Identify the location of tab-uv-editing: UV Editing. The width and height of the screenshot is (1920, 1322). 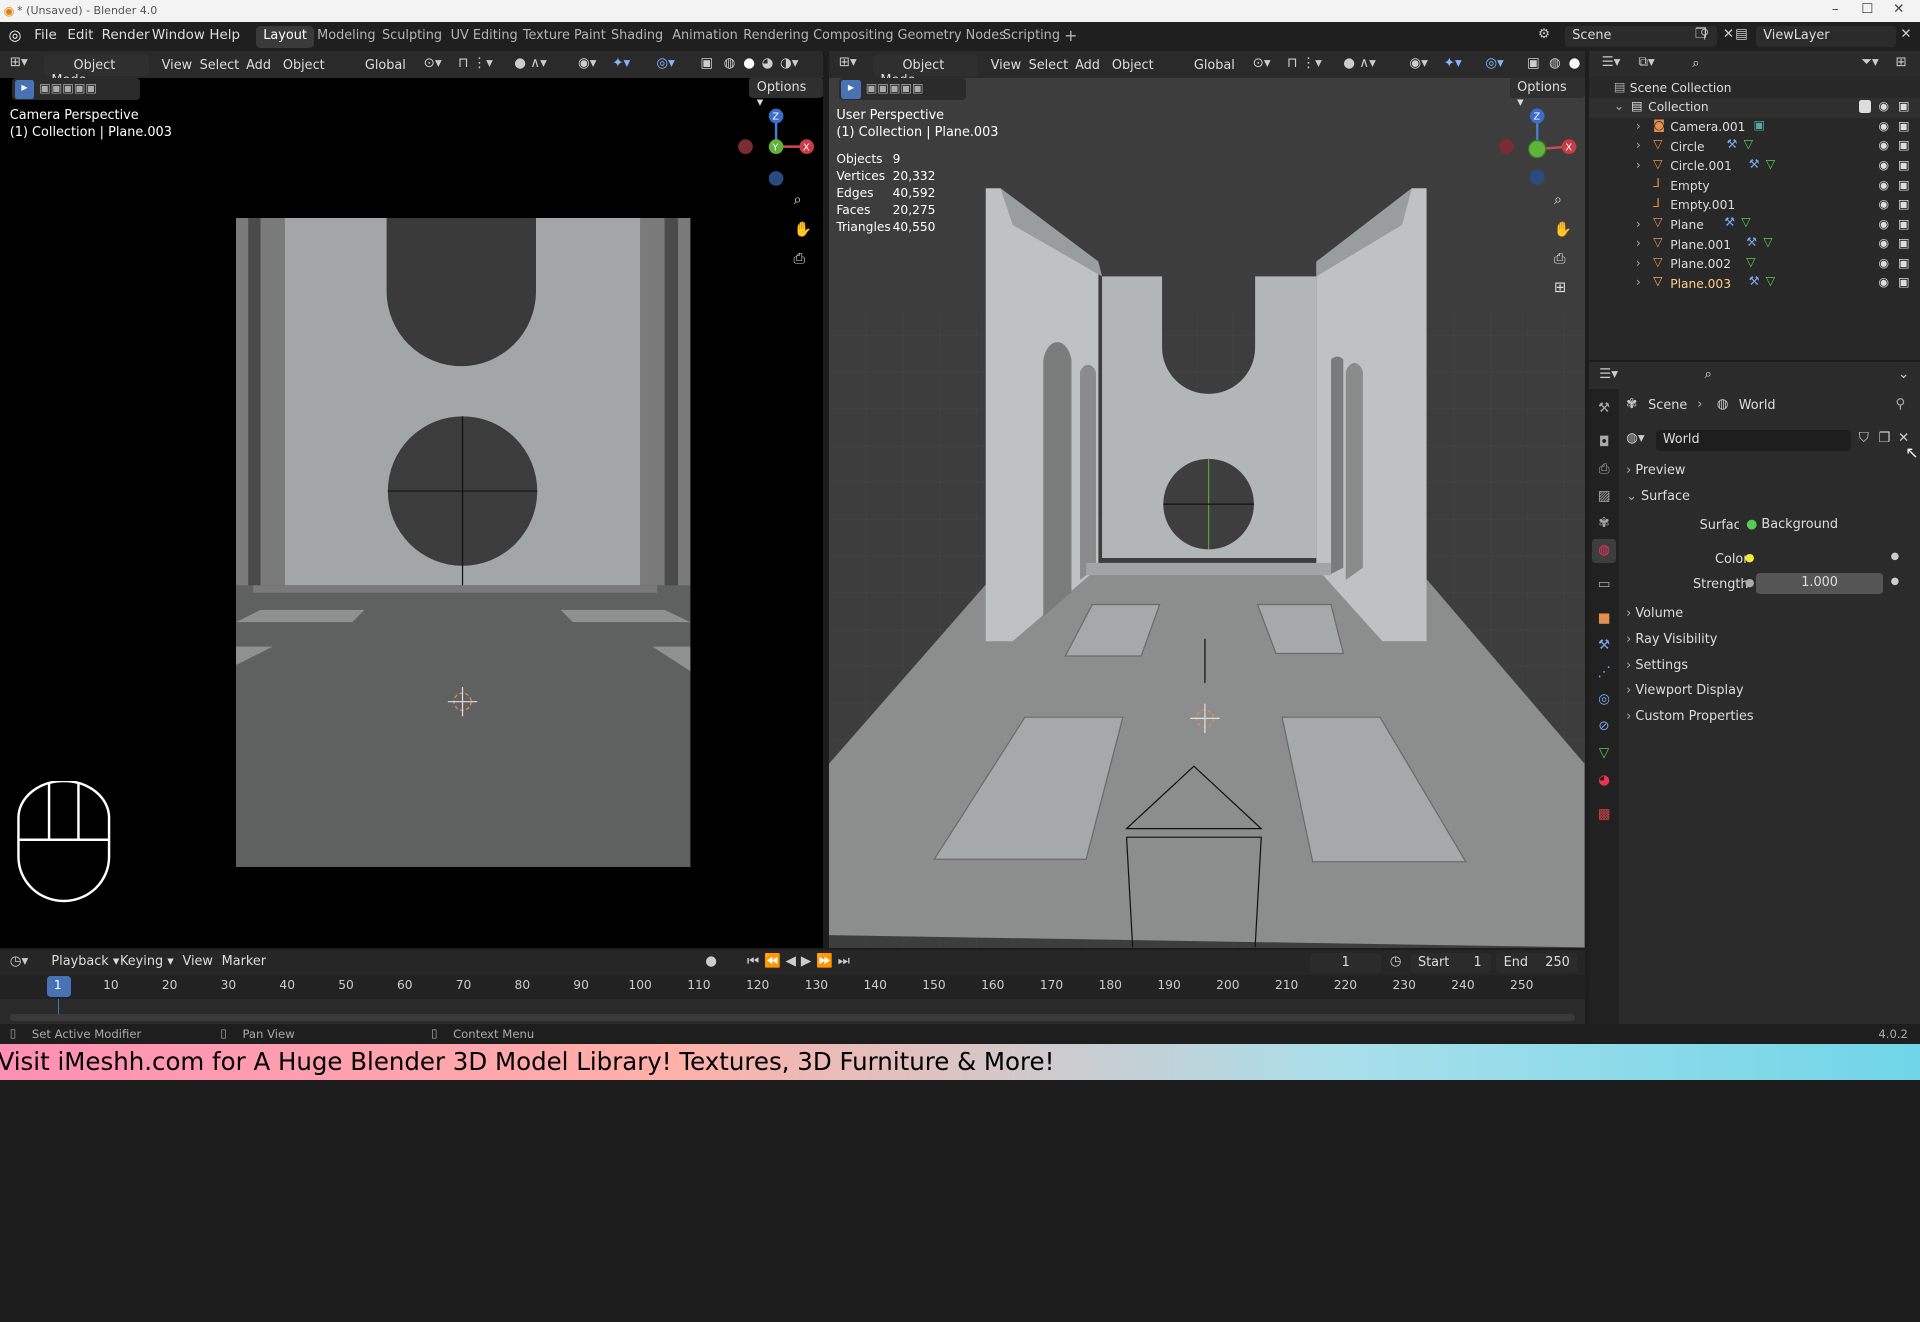
(484, 37).